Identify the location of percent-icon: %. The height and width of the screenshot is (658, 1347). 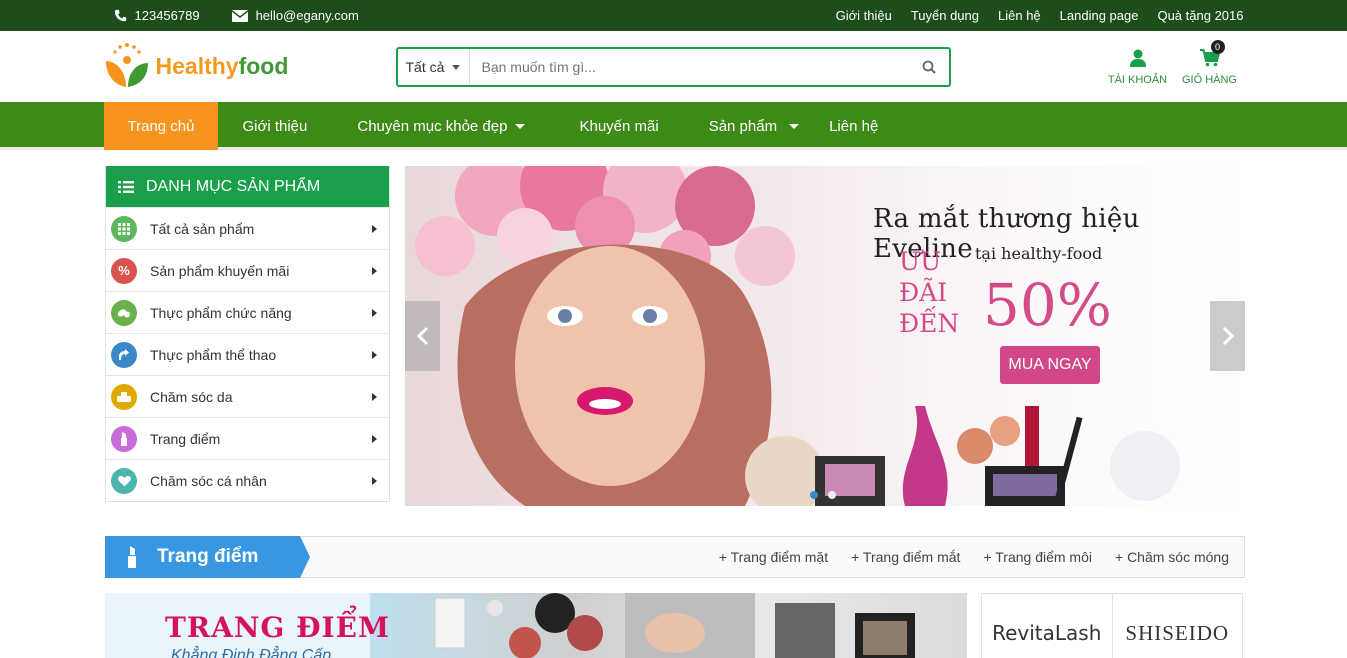
(124, 270).